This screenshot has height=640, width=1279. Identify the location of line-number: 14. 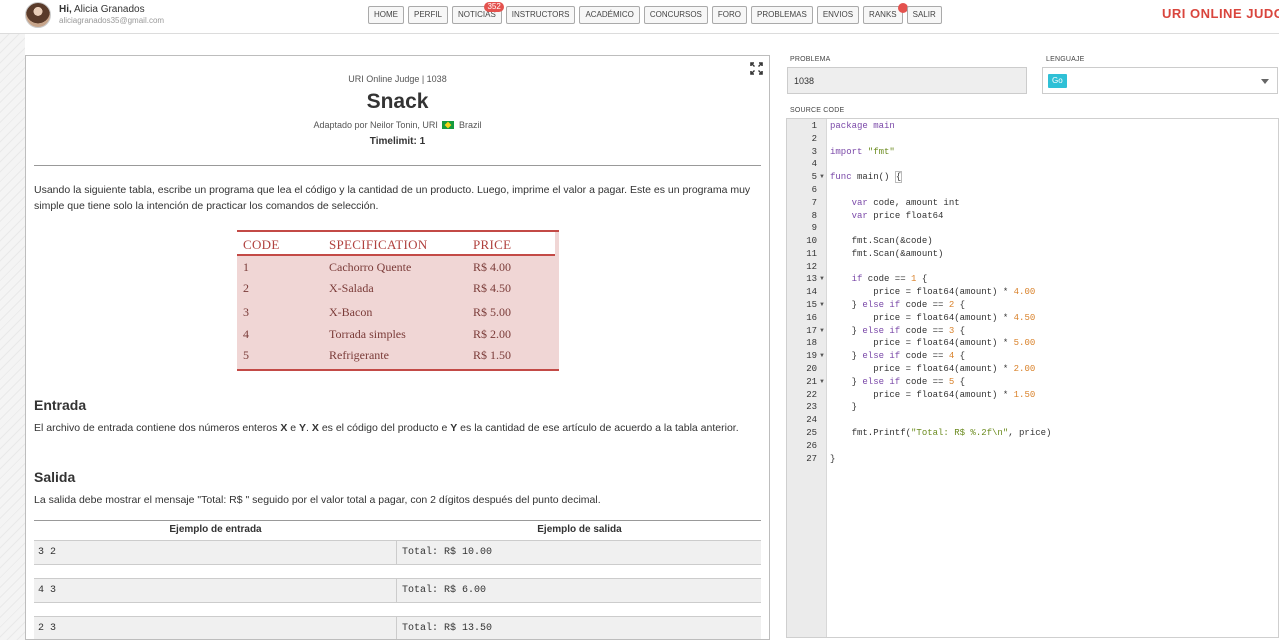
(811, 292).